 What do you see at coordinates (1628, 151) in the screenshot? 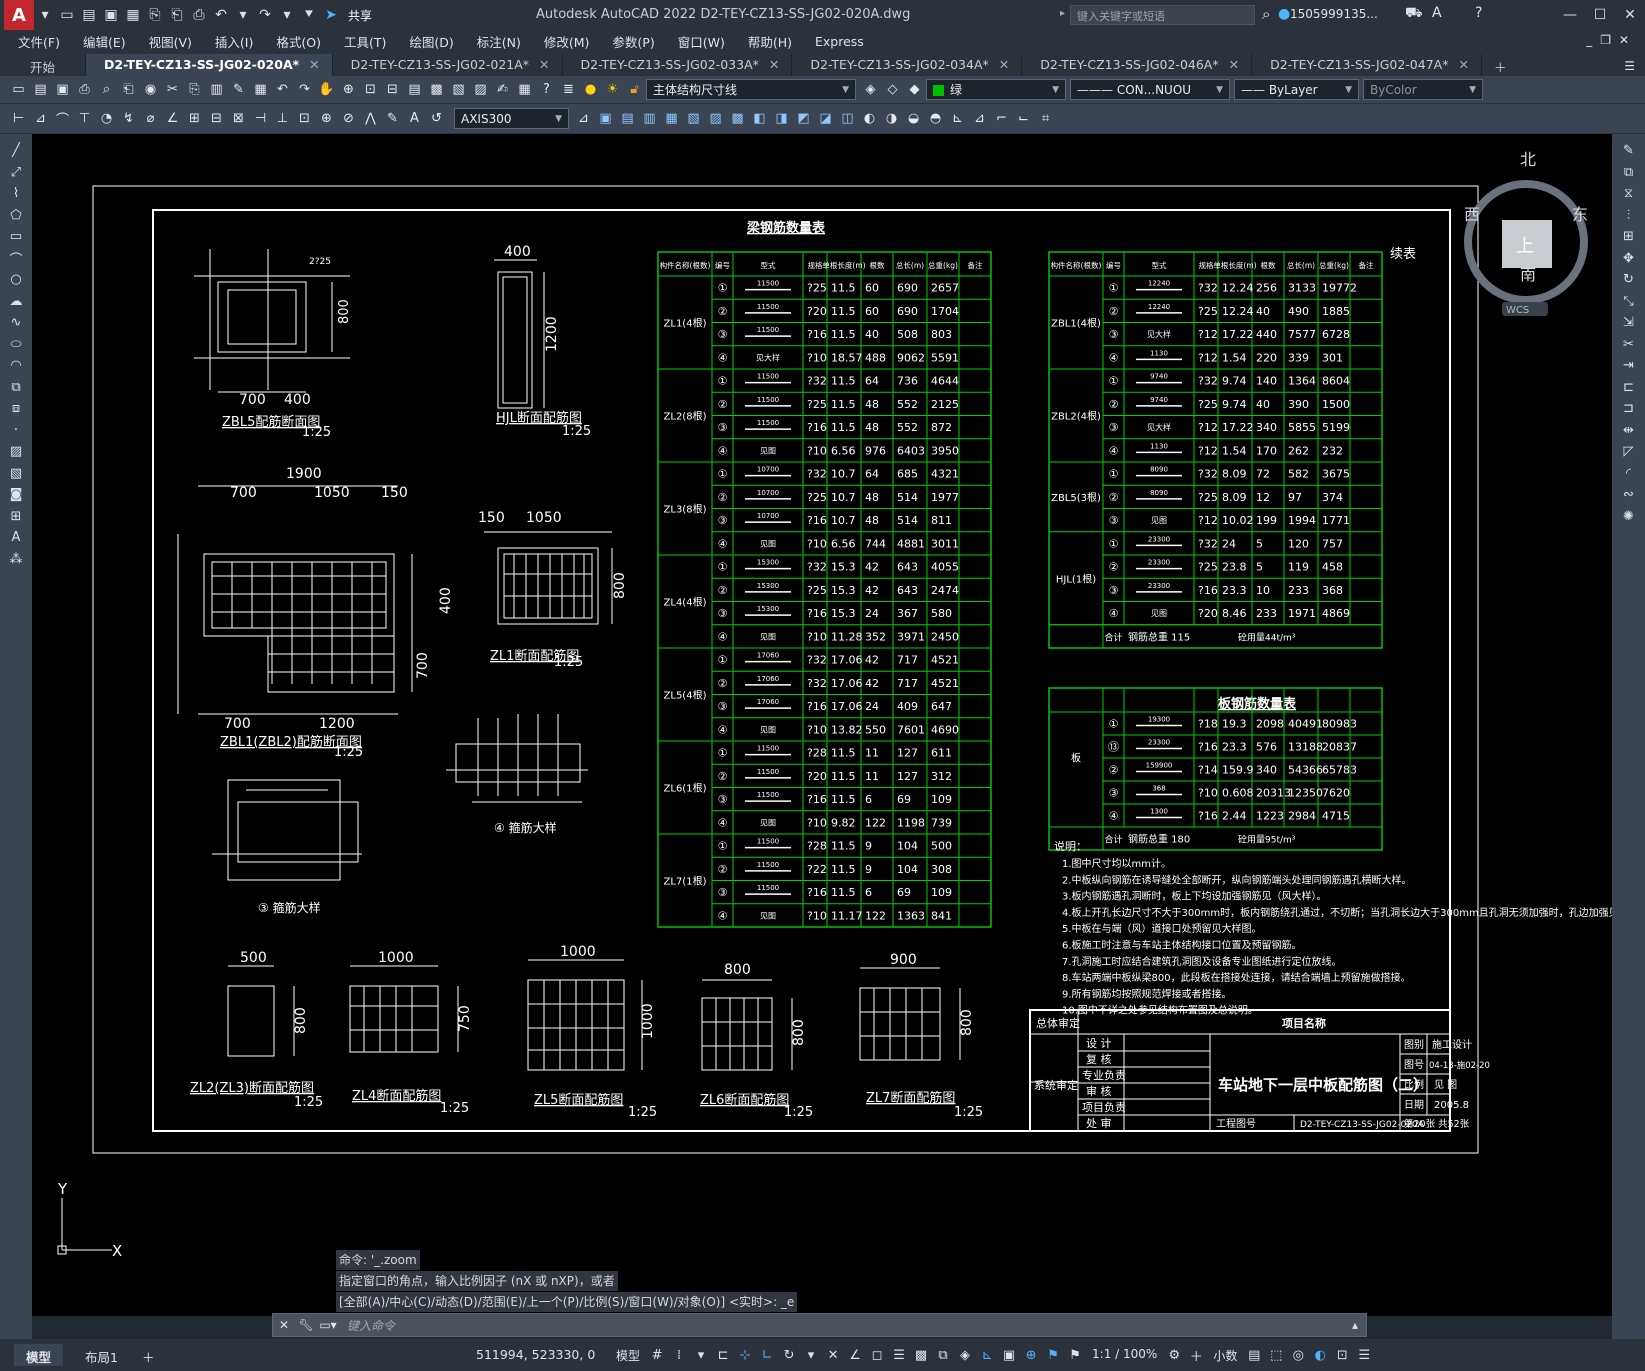
I see `erase-icon: ✎` at bounding box center [1628, 151].